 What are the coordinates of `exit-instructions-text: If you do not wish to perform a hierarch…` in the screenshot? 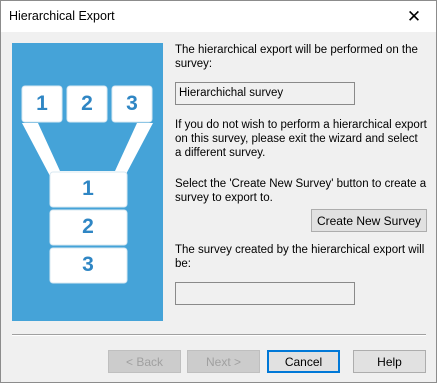 It's located at (301, 139).